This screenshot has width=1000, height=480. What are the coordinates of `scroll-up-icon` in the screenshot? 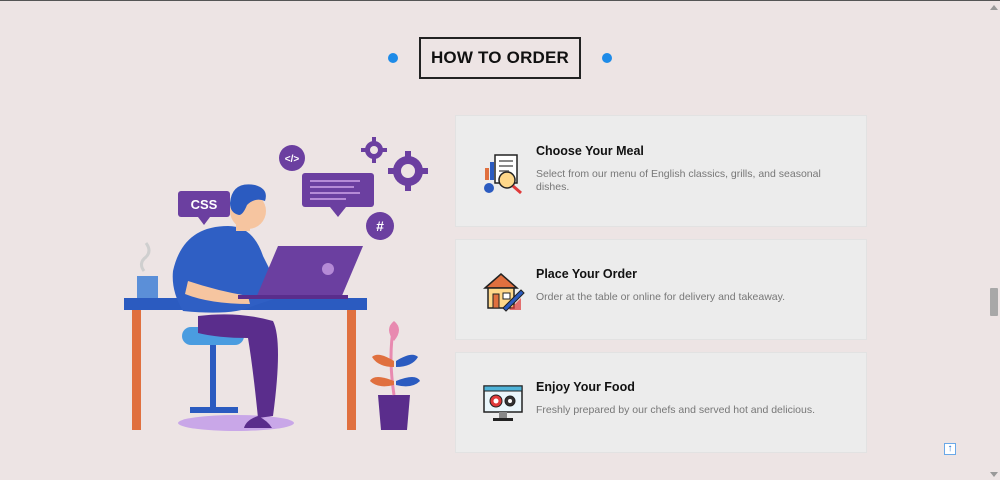 It's located at (994, 7).